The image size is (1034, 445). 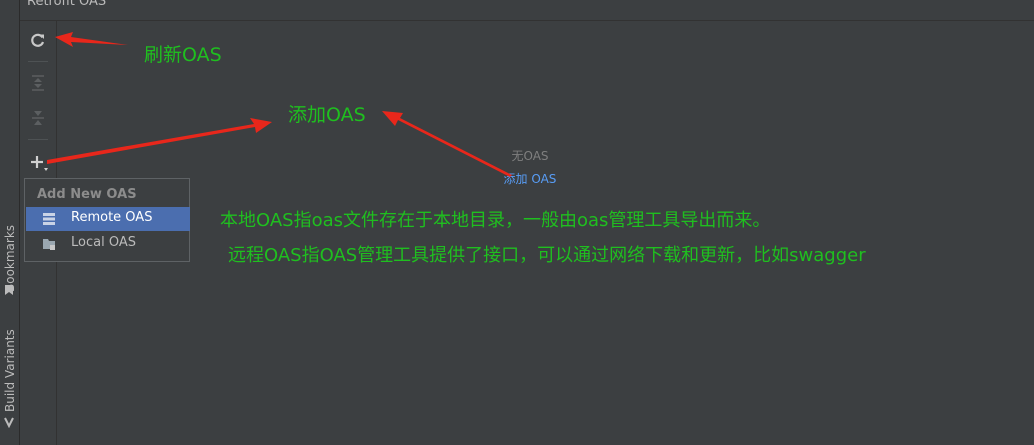 I want to click on menu-item-local-oas: Local OAS, so click(x=108, y=244).